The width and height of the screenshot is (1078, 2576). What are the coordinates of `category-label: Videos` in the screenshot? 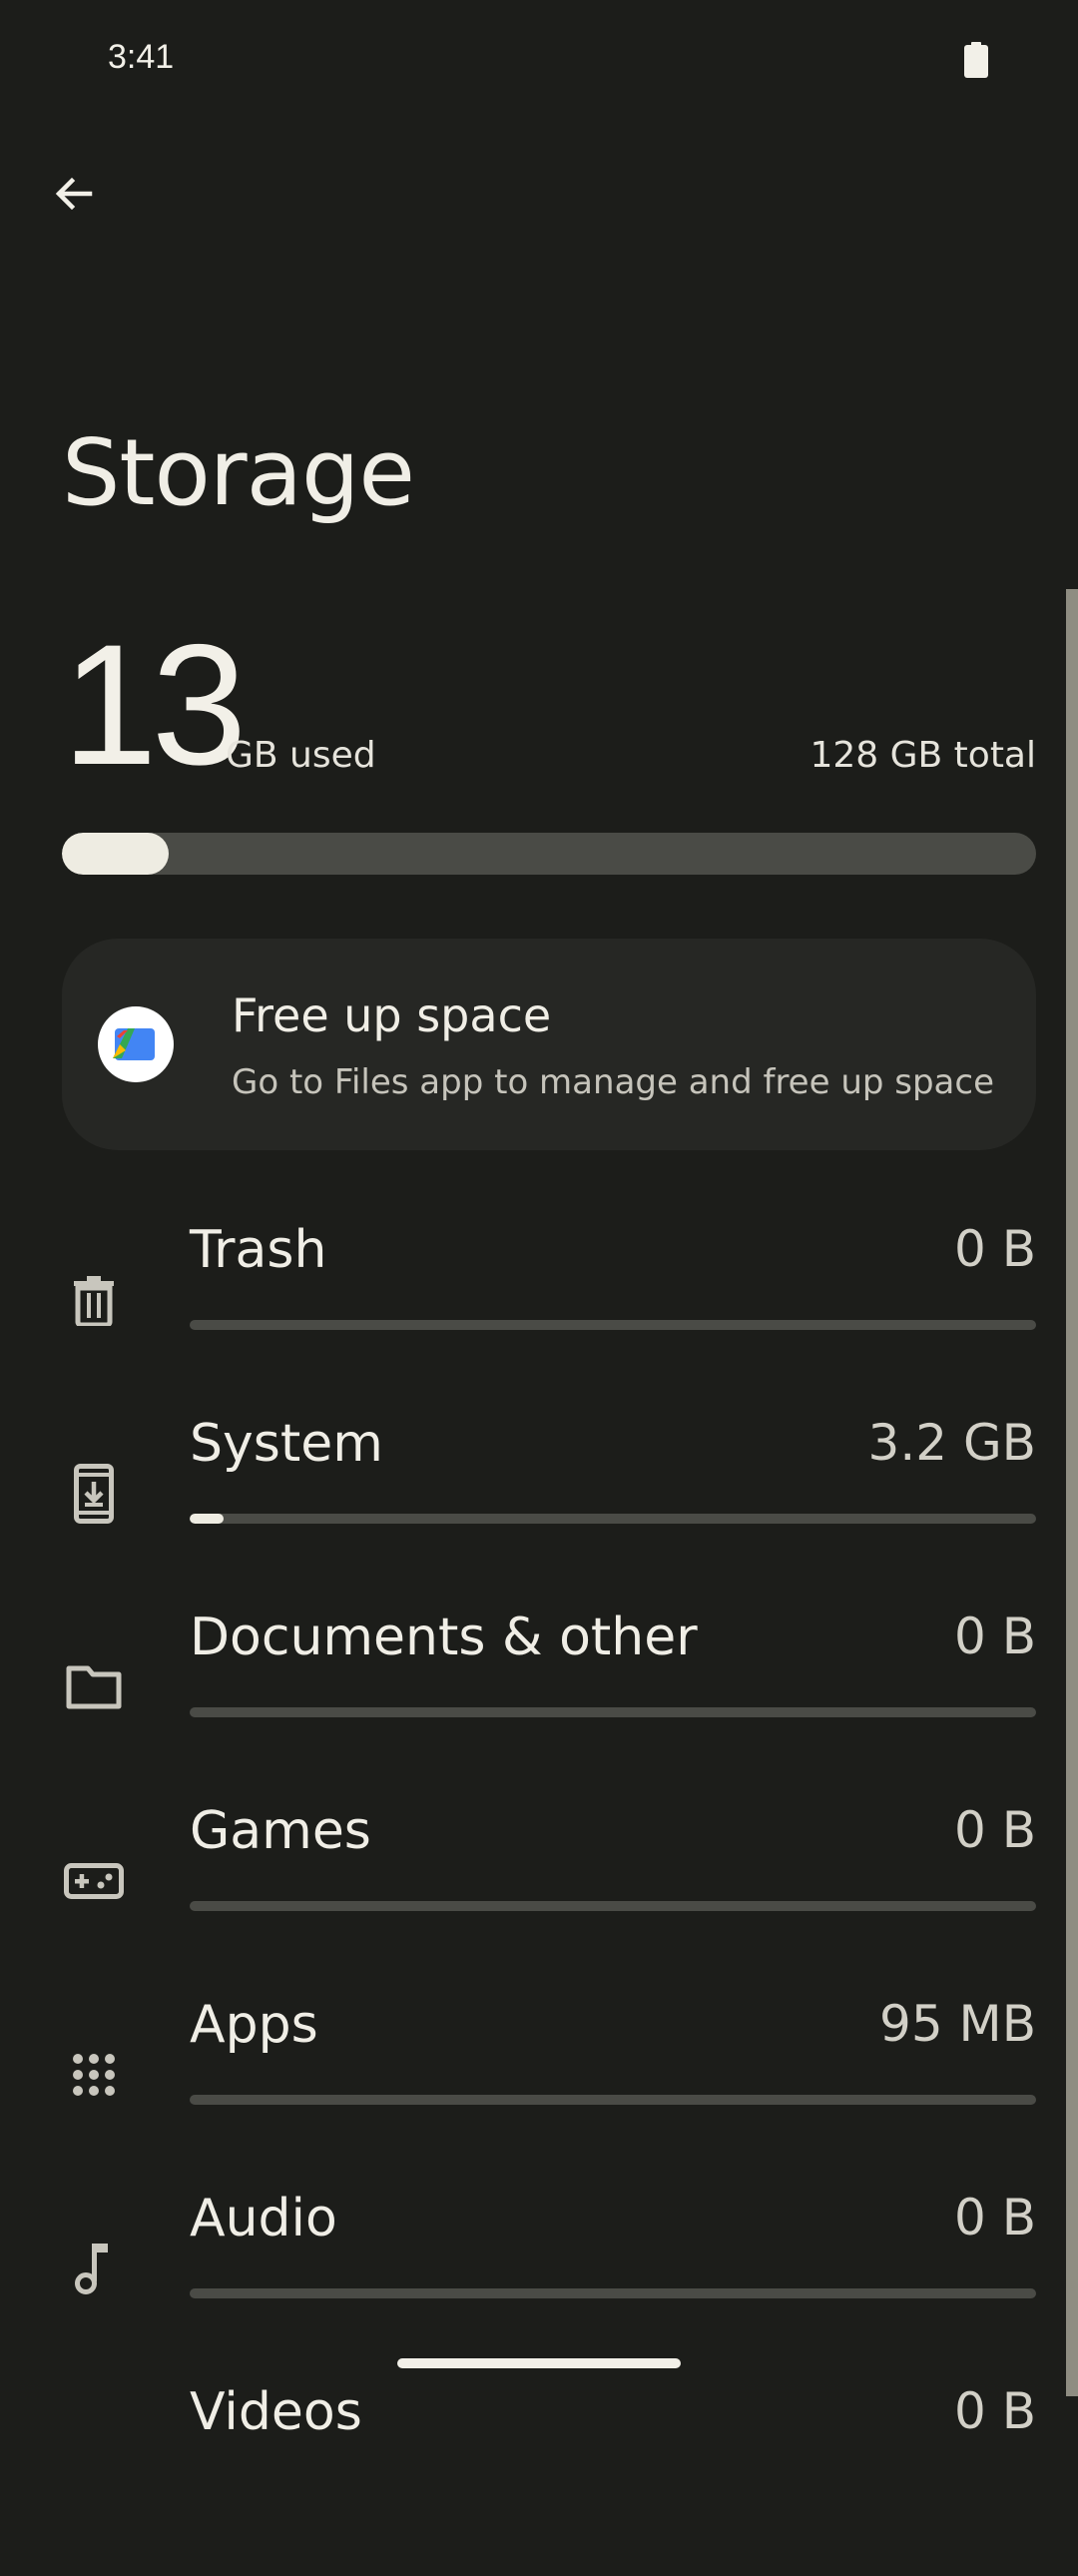 It's located at (276, 2412).